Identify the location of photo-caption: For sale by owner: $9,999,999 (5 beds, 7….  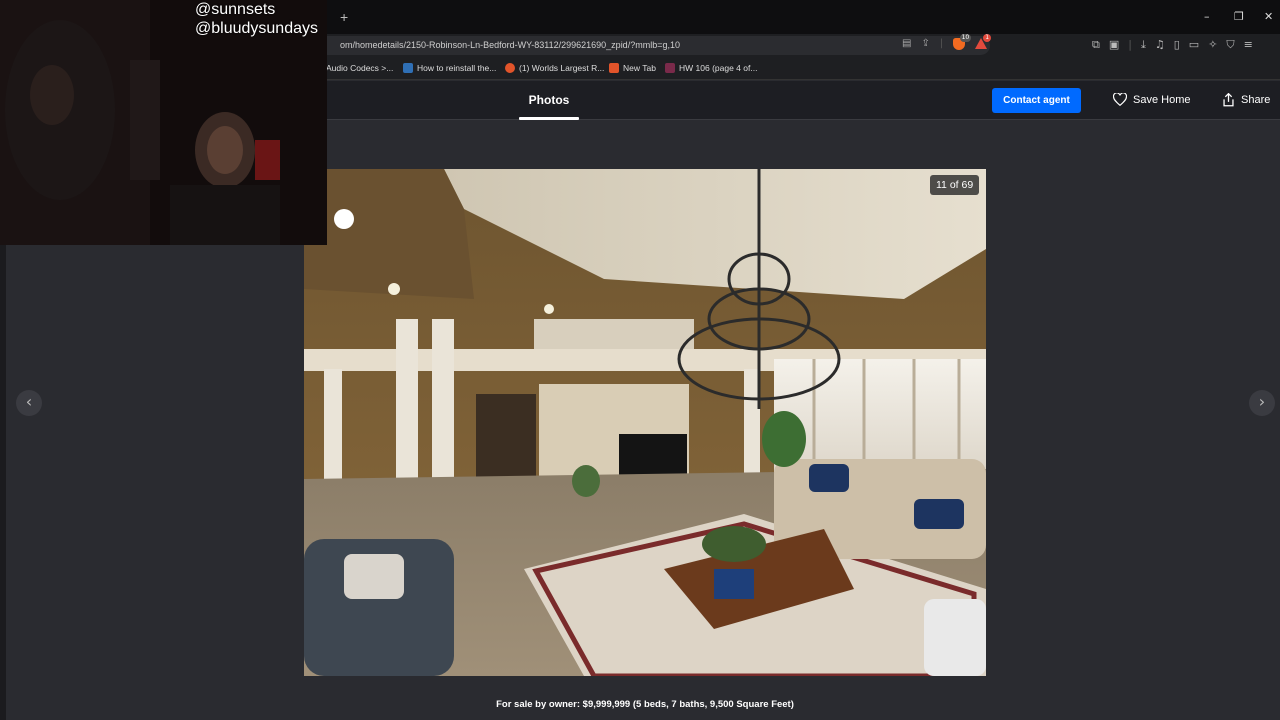
(645, 704).